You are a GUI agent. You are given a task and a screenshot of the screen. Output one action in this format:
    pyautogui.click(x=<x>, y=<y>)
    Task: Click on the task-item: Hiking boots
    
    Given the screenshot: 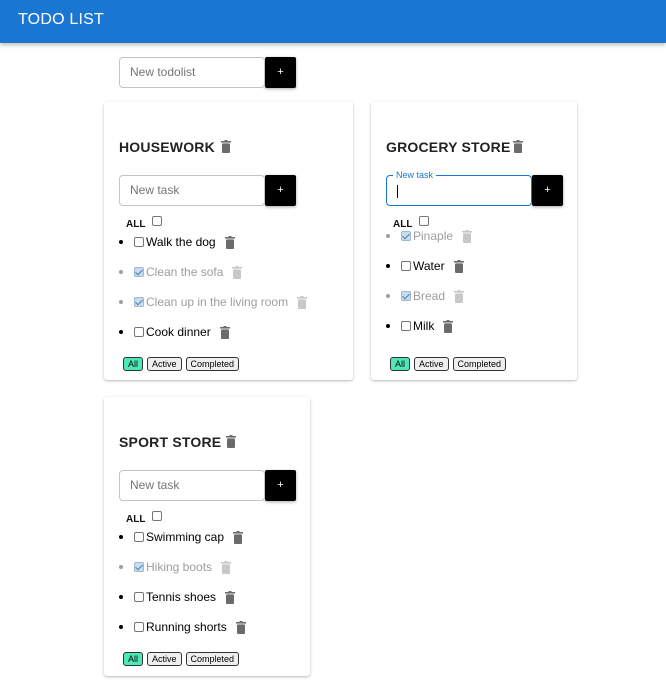 What is the action you would take?
    pyautogui.click(x=175, y=567)
    